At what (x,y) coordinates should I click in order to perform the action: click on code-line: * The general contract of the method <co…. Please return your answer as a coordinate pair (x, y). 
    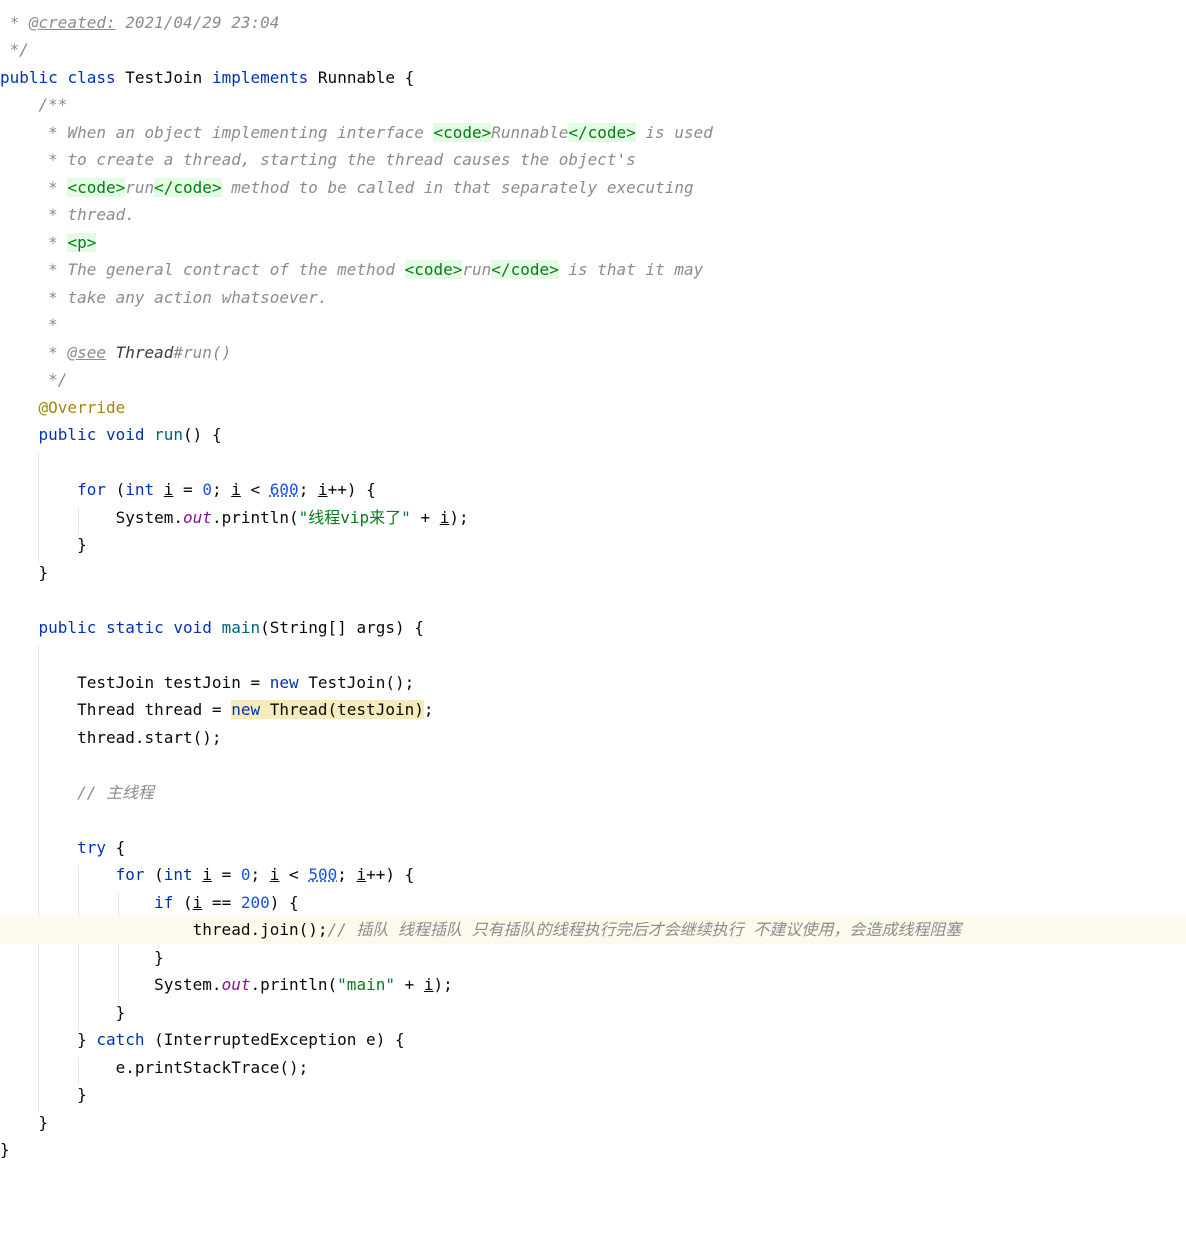
    Looking at the image, I should click on (593, 270).